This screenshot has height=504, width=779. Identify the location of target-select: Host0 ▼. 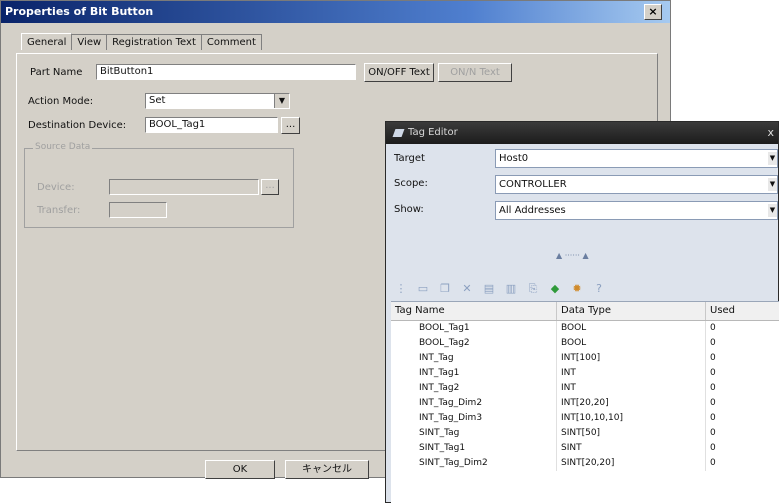
(636, 158).